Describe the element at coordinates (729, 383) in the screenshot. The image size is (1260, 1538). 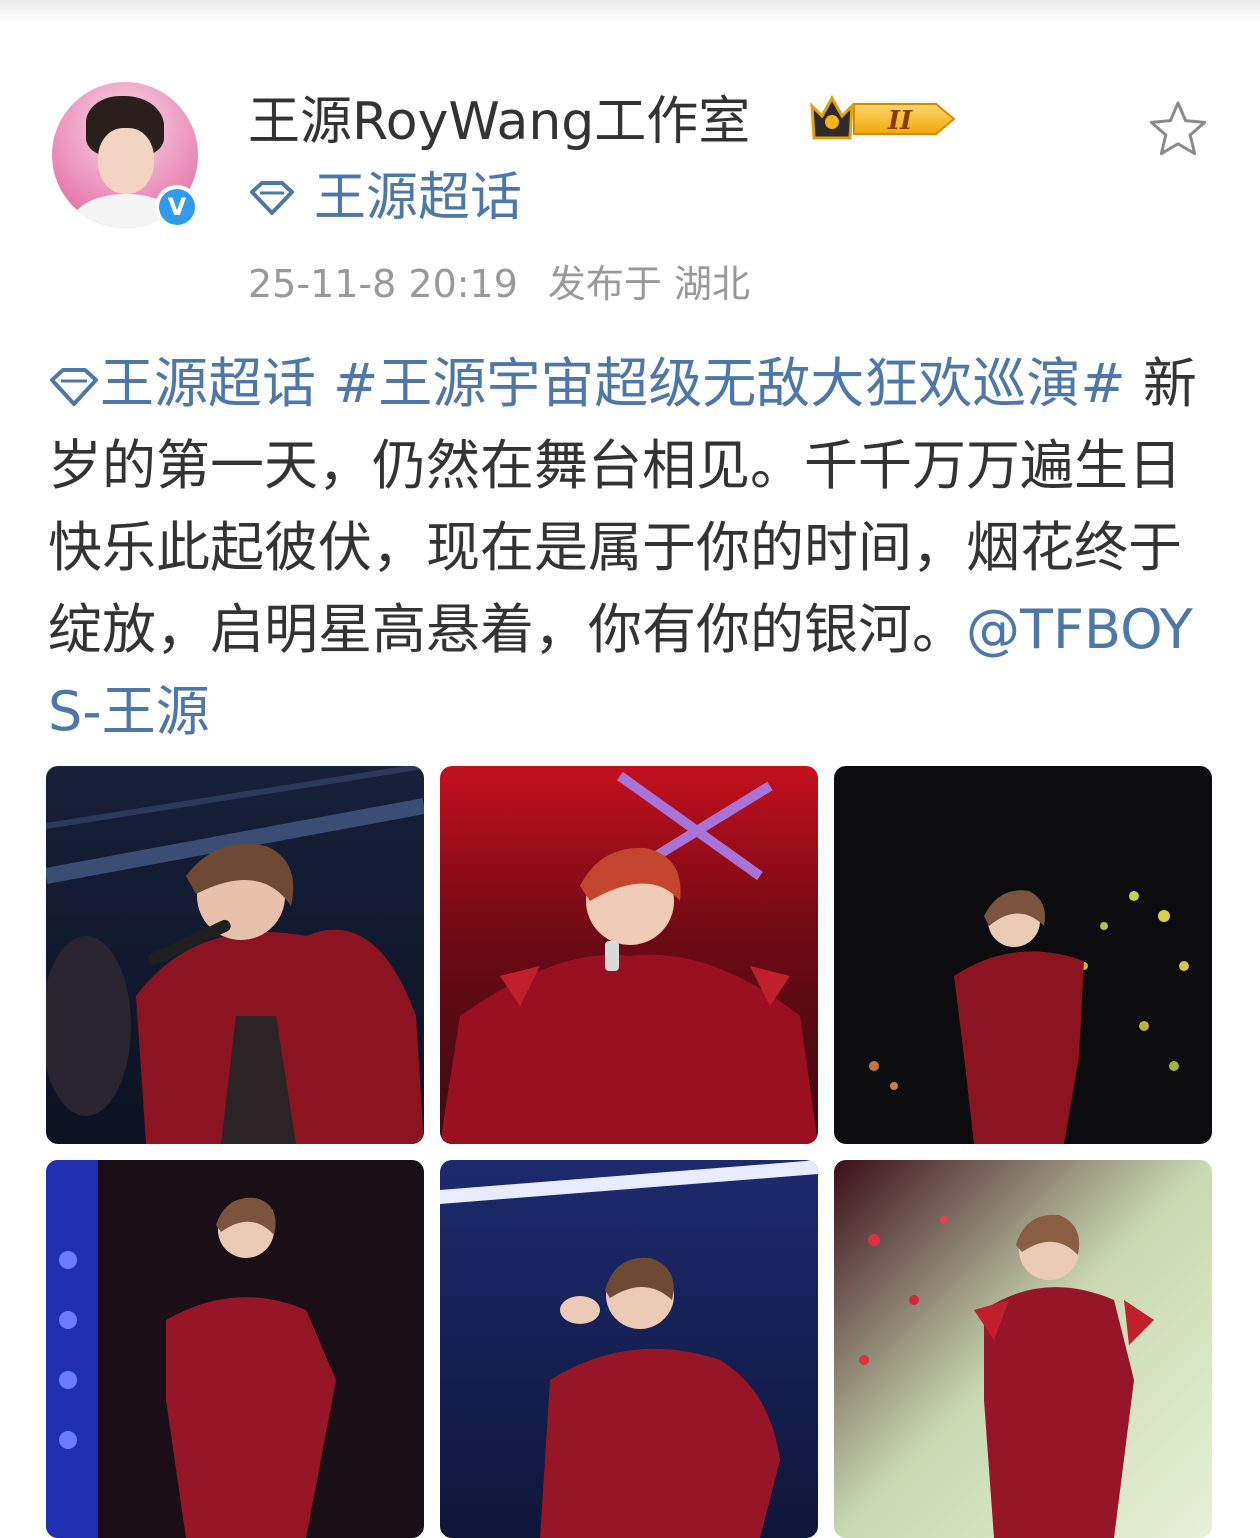
I see `hashtag-link: #王源宇宙超级无敌大狂欢巡演#` at that location.